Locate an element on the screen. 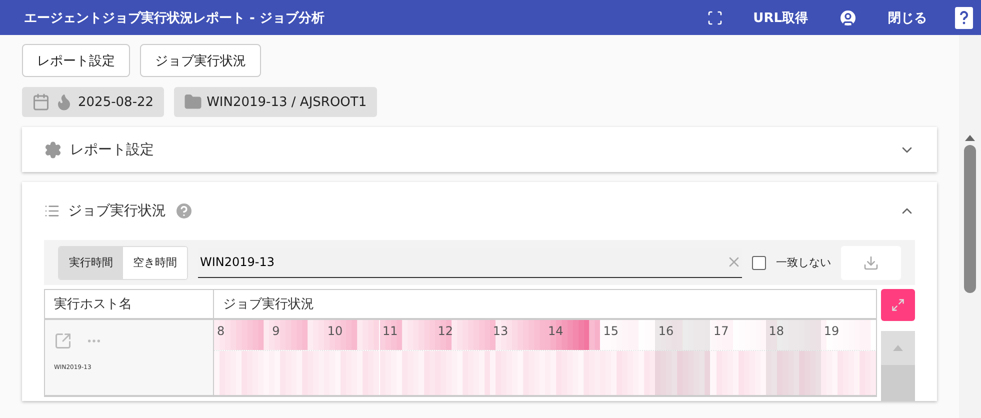  filter-chip: 2025-08-22 is located at coordinates (93, 102).